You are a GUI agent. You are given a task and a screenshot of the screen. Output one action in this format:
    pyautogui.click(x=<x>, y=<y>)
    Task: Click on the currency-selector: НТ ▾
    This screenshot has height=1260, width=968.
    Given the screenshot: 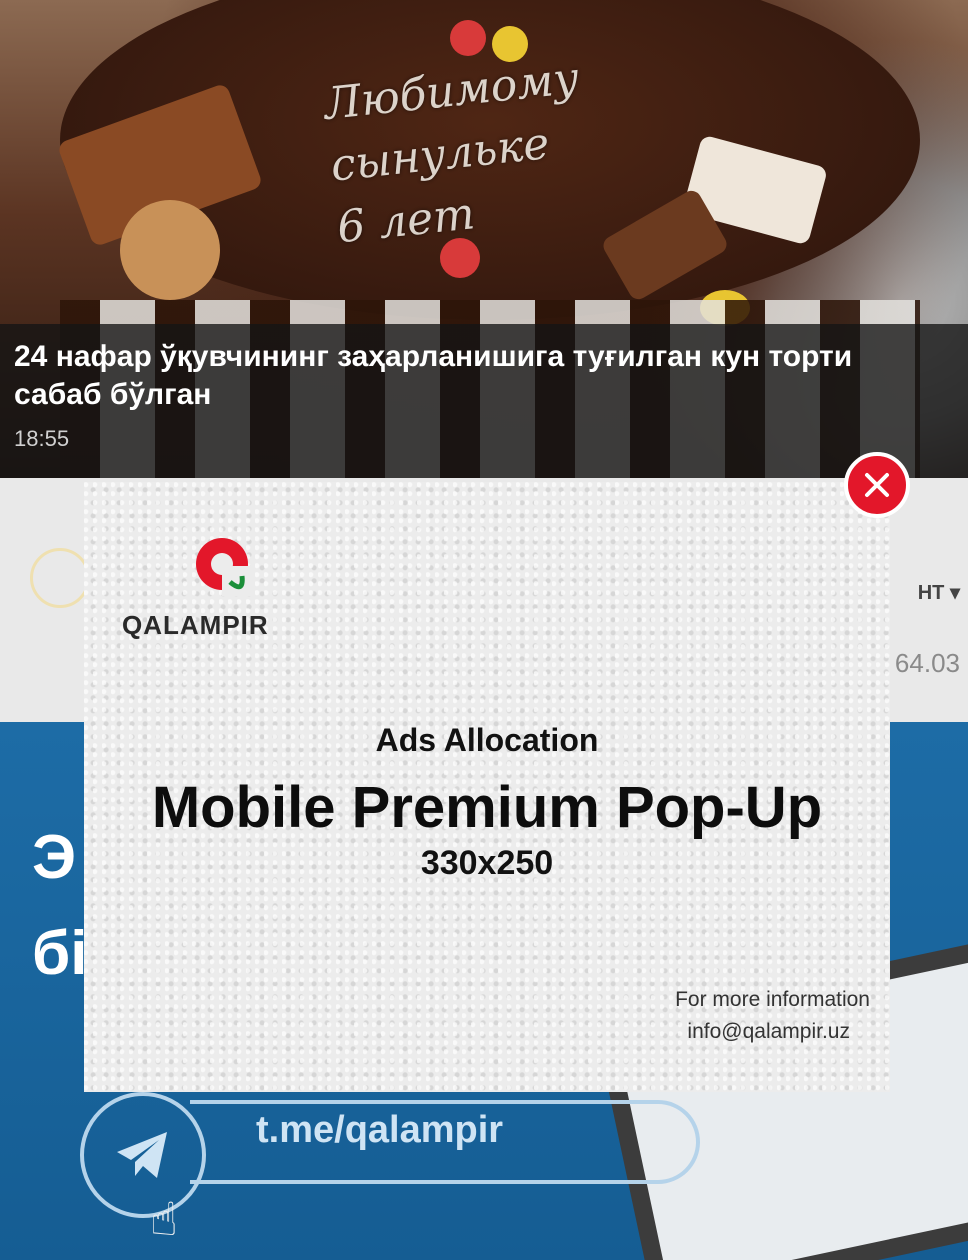 What is the action you would take?
    pyautogui.click(x=939, y=592)
    